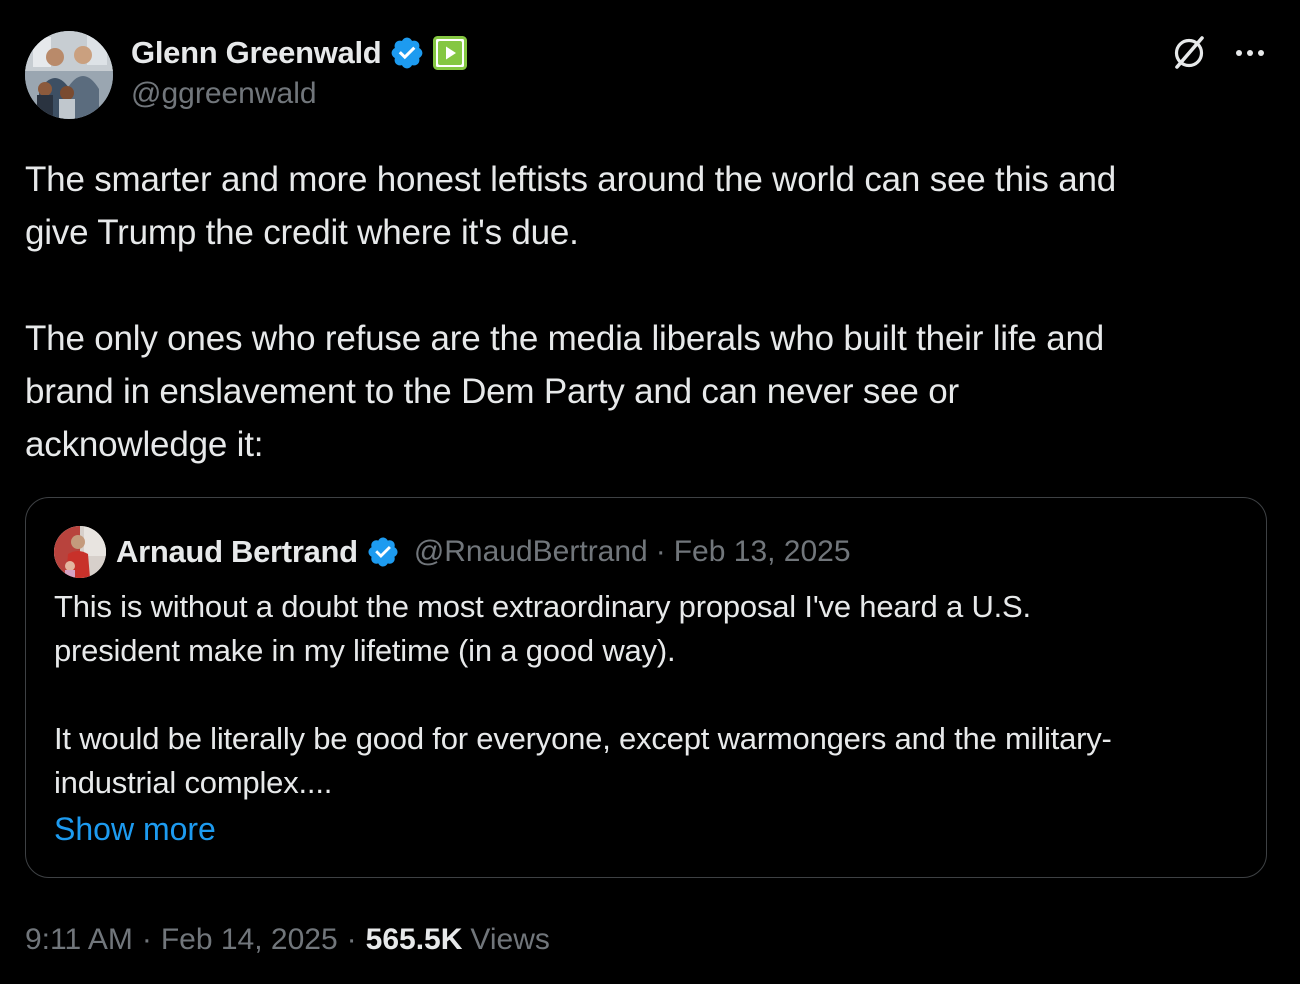 This screenshot has width=1300, height=984. Describe the element at coordinates (1250, 53) in the screenshot. I see `more-options-icon` at that location.